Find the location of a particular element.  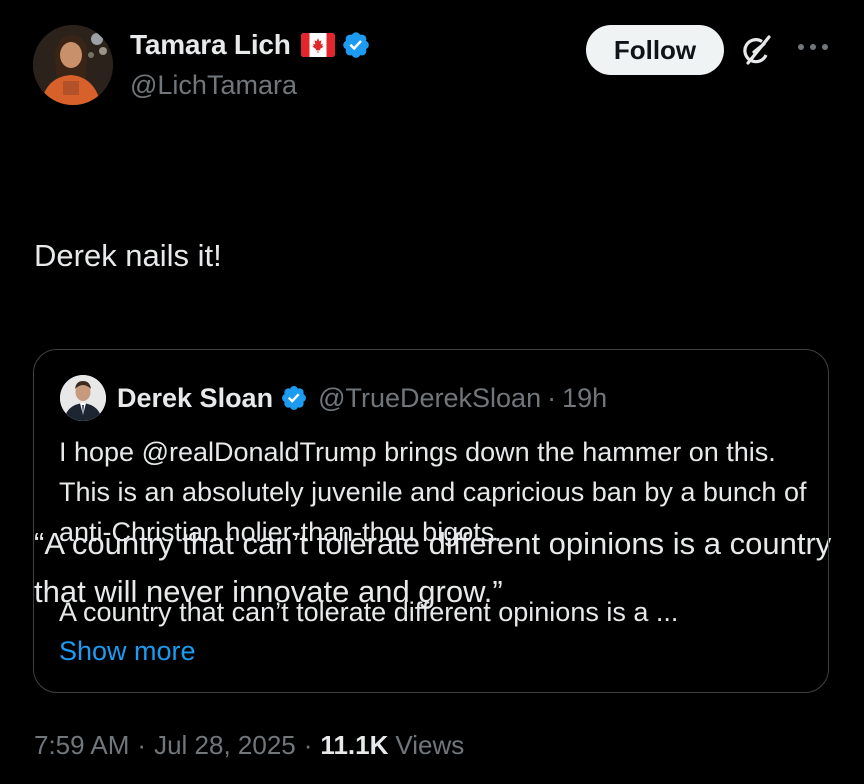

more-dots-icon is located at coordinates (813, 47).